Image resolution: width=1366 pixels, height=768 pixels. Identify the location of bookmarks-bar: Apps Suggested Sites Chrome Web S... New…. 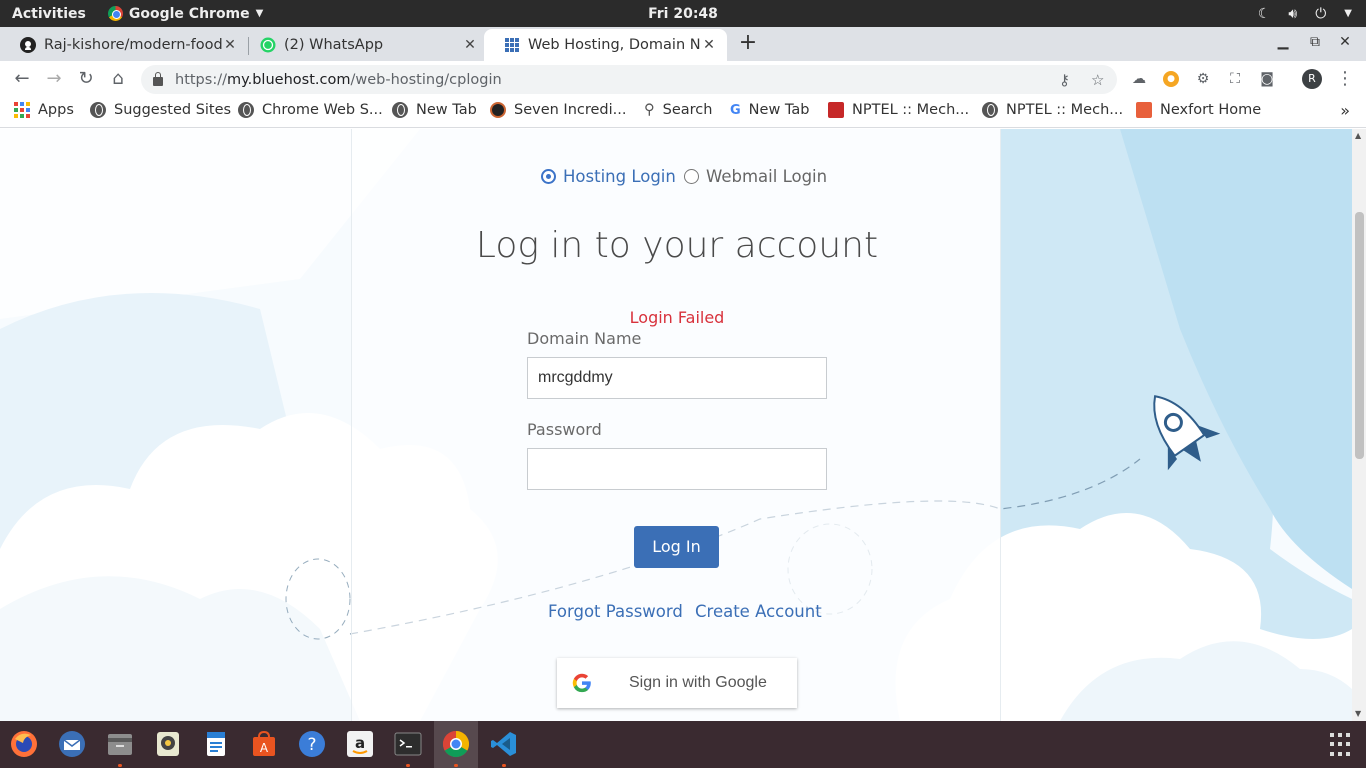
(683, 112).